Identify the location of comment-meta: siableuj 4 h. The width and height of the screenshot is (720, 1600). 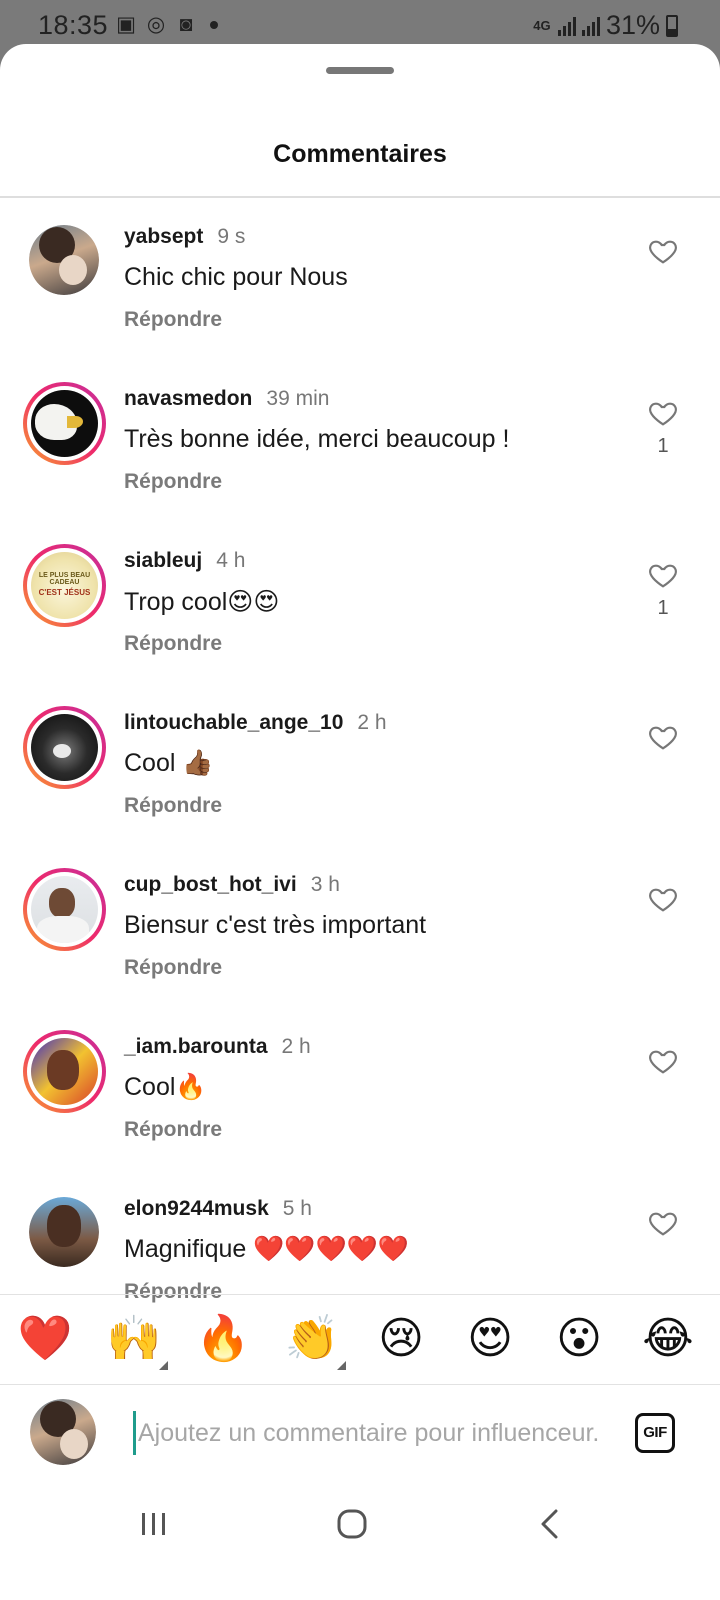
(184, 561).